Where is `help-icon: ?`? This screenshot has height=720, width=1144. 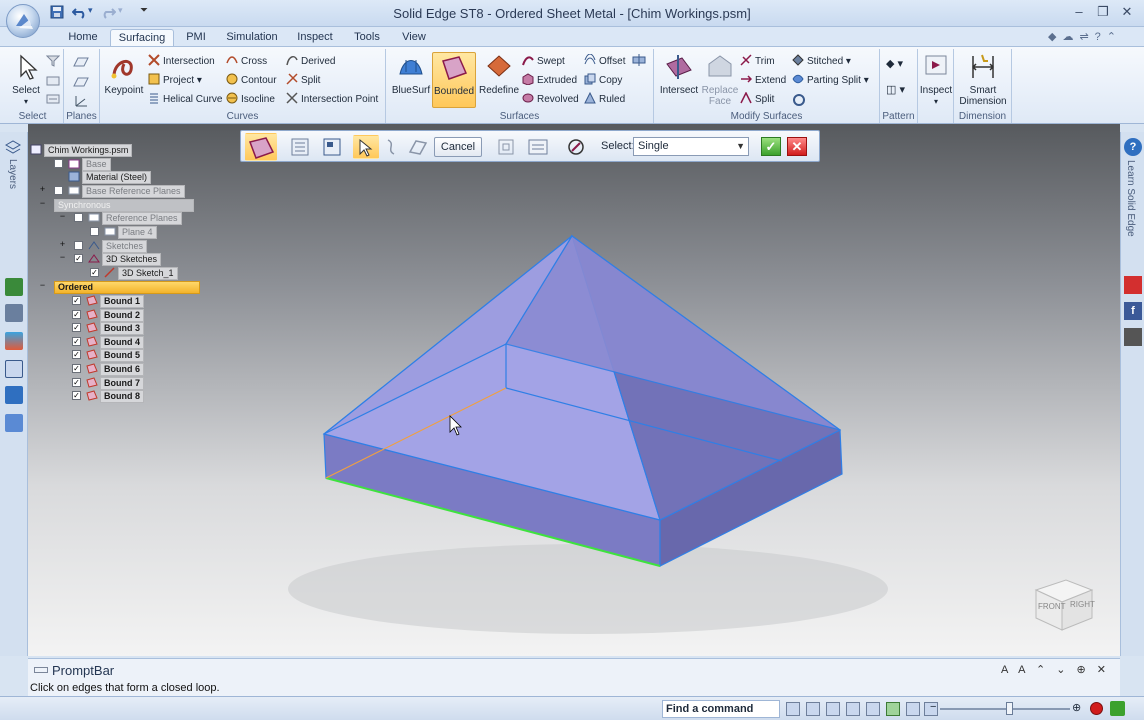
help-icon: ? is located at coordinates (1133, 147).